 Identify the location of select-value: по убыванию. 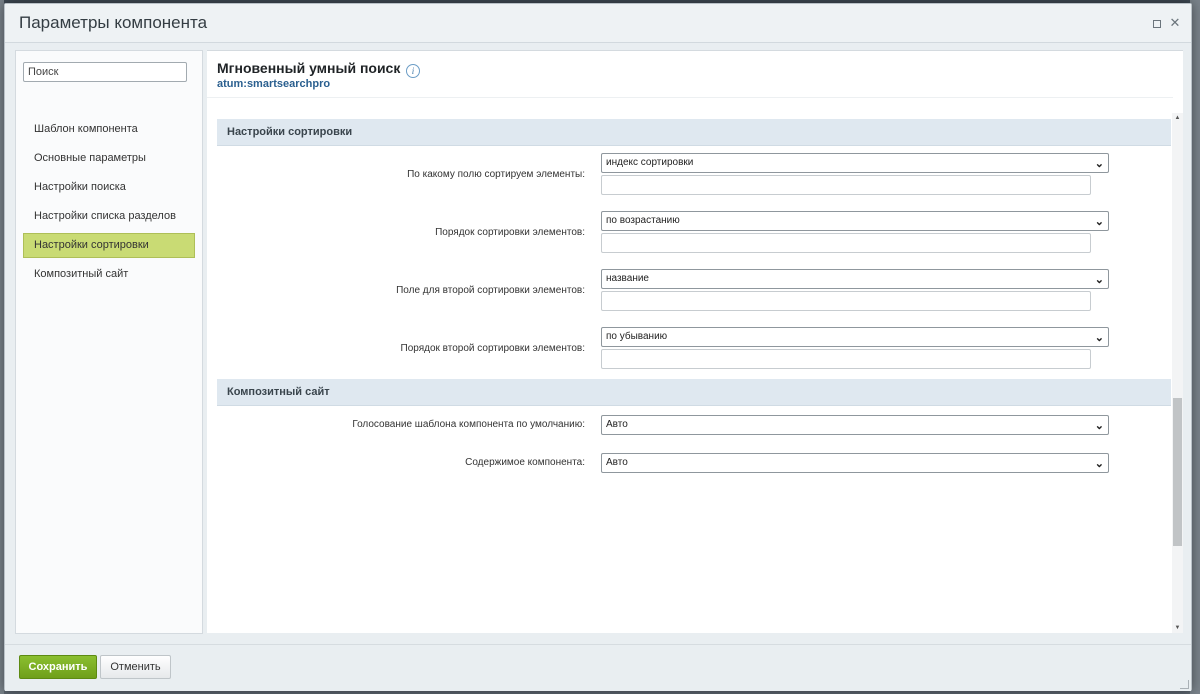
(637, 336).